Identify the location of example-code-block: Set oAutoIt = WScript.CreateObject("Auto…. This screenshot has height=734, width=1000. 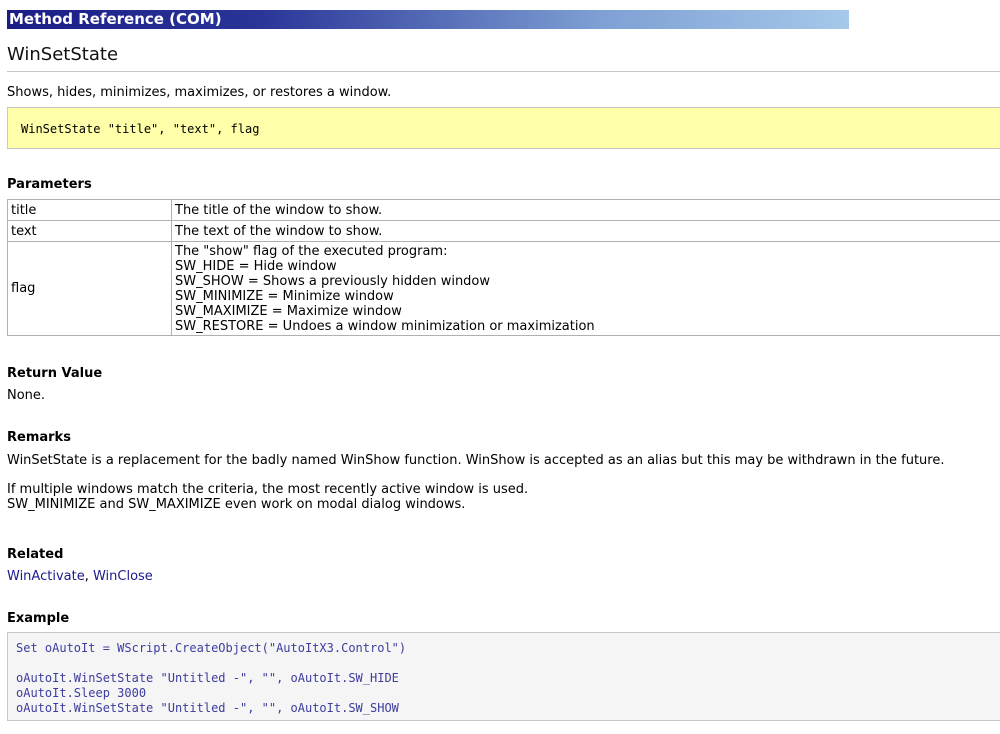
(503, 676).